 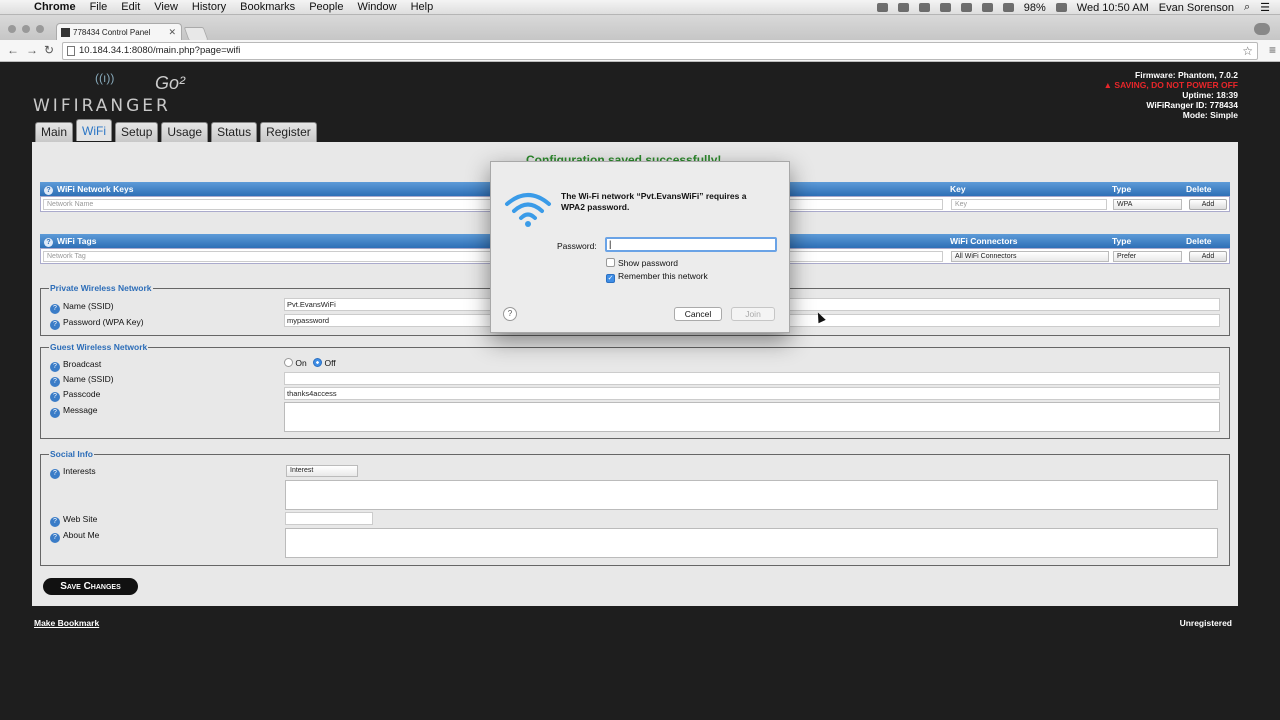 I want to click on tab-register: Register, so click(x=288, y=132).